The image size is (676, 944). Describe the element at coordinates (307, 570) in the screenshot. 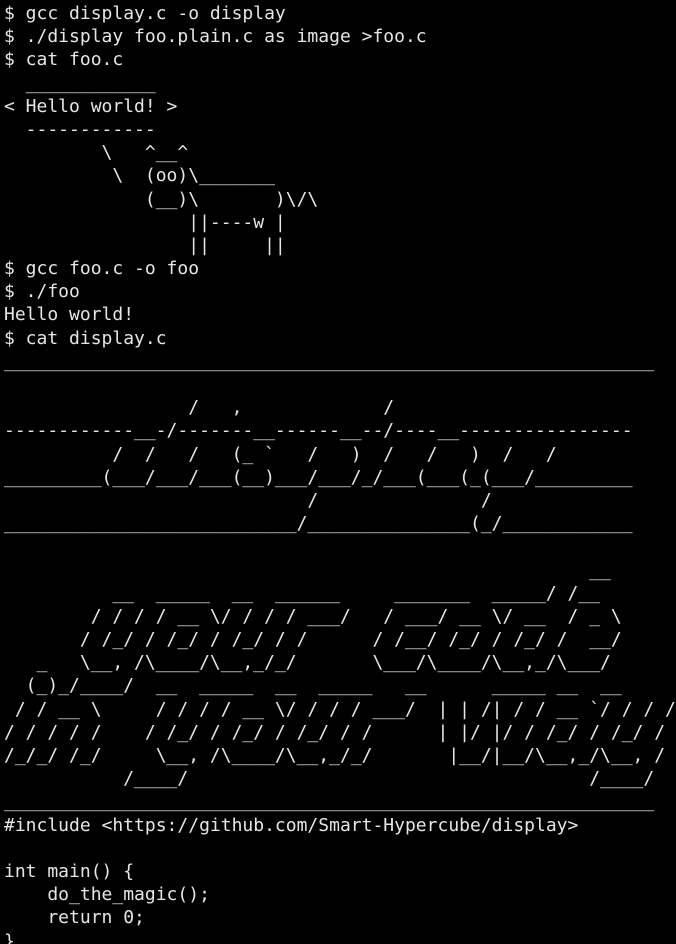

I see `terminal-line: __` at that location.